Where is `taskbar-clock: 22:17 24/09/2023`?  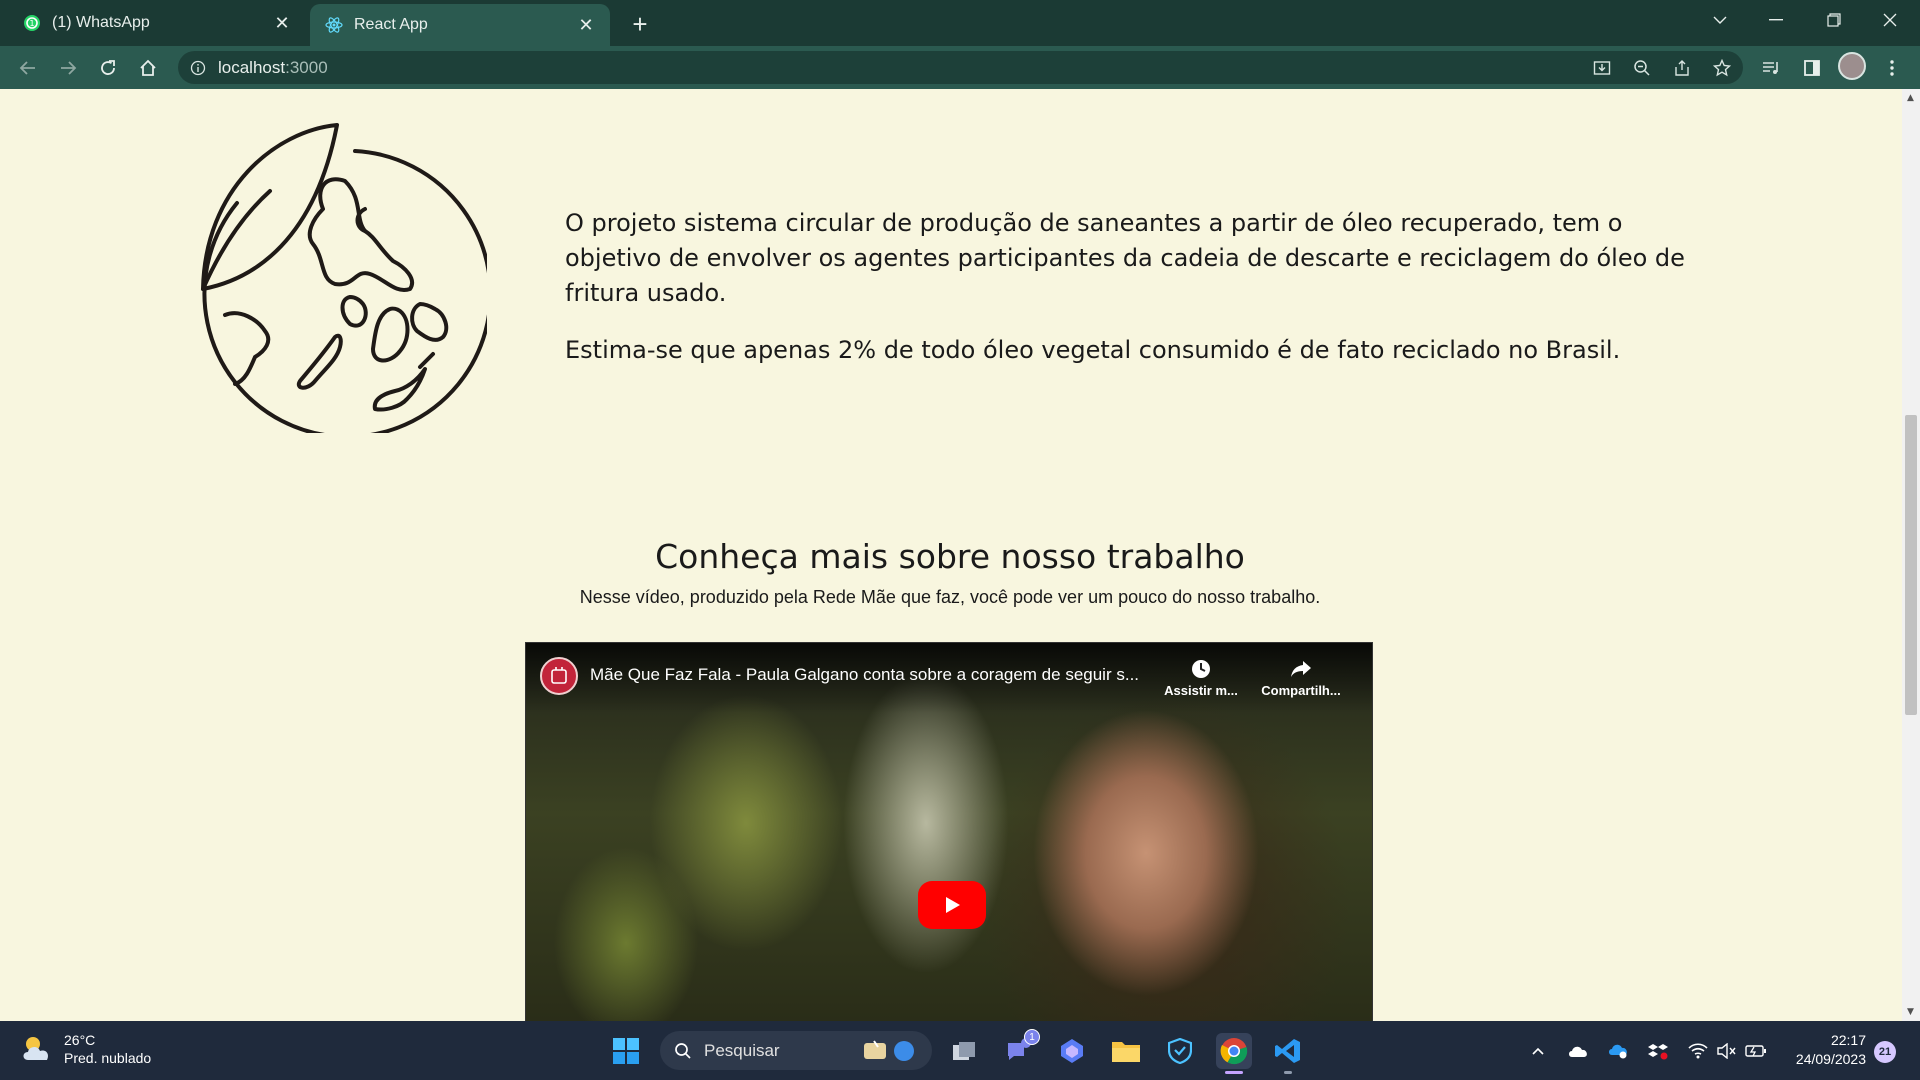
taskbar-clock: 22:17 24/09/2023 is located at coordinates (1826, 1050).